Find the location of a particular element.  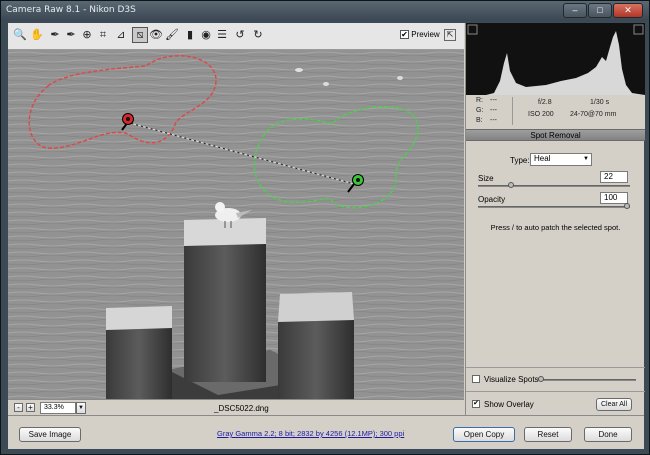

opacity-slider-thumb is located at coordinates (627, 206).